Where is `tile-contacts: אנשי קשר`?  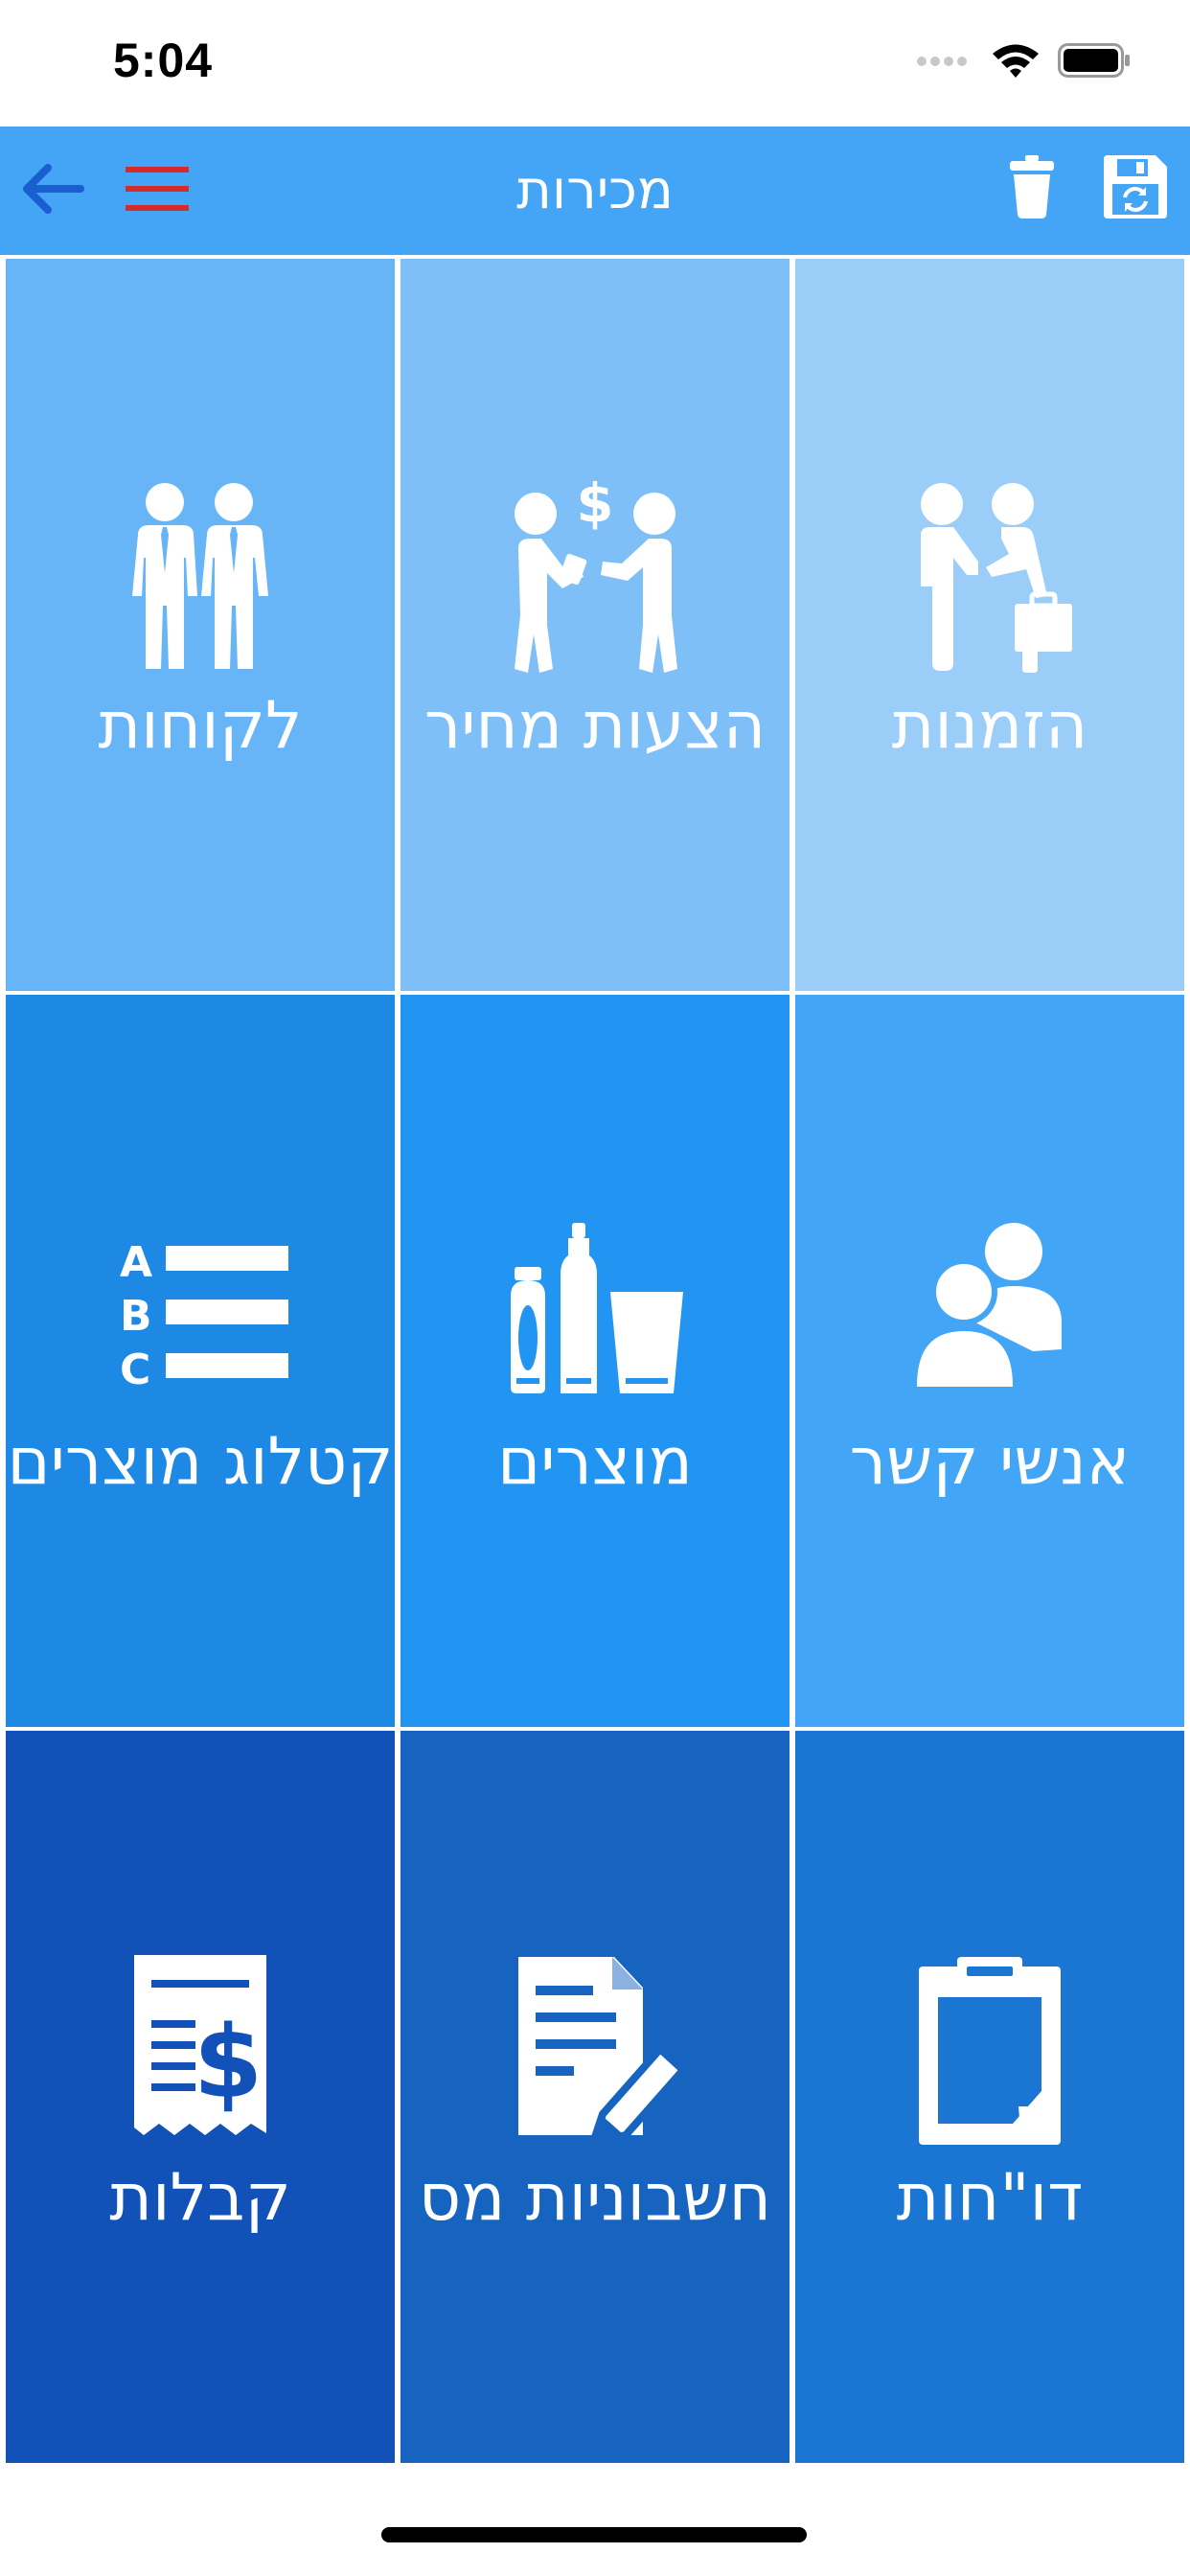 tile-contacts: אנשי קשר is located at coordinates (989, 1361).